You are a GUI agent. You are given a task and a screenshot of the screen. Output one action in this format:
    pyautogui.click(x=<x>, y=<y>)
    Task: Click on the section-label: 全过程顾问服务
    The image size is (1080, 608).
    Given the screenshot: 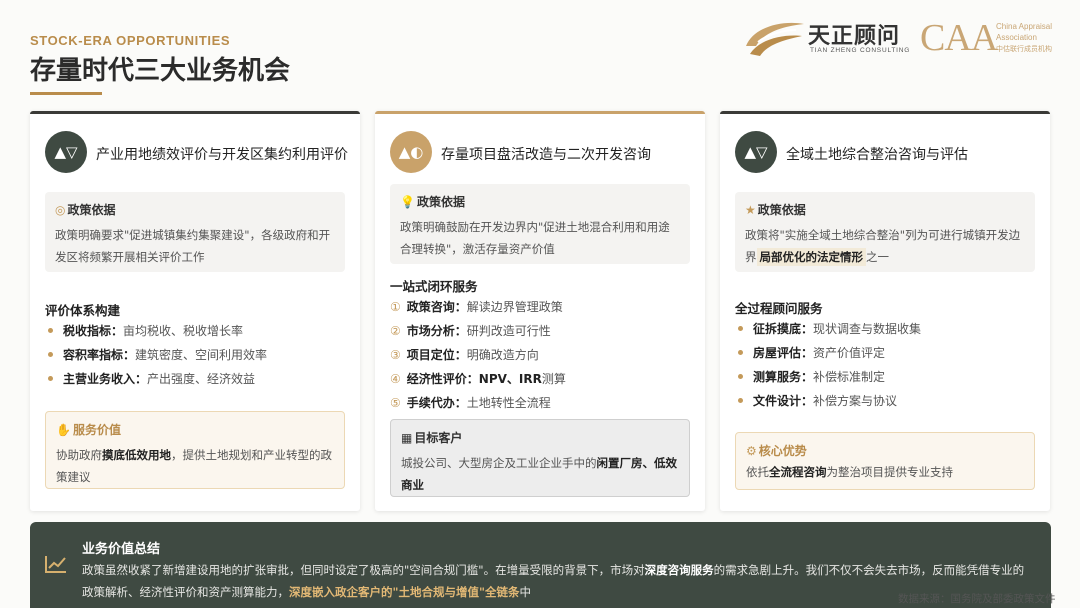 What is the action you would take?
    pyautogui.click(x=779, y=308)
    